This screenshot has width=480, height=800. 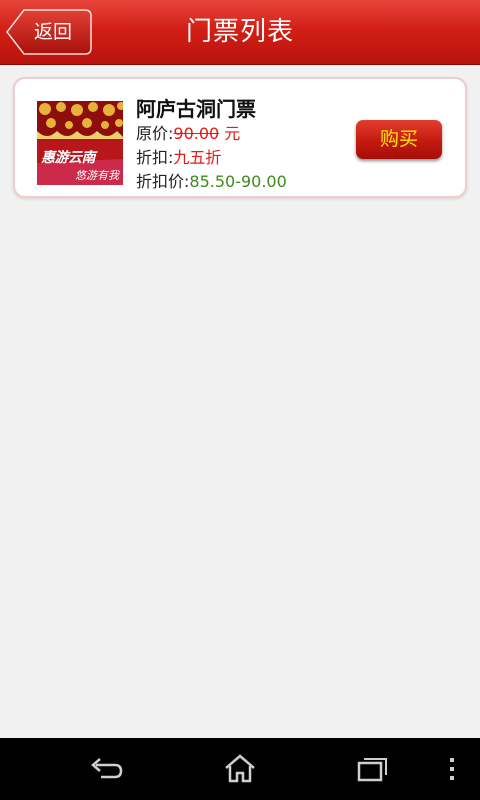 I want to click on nav-back-button, so click(x=107, y=769).